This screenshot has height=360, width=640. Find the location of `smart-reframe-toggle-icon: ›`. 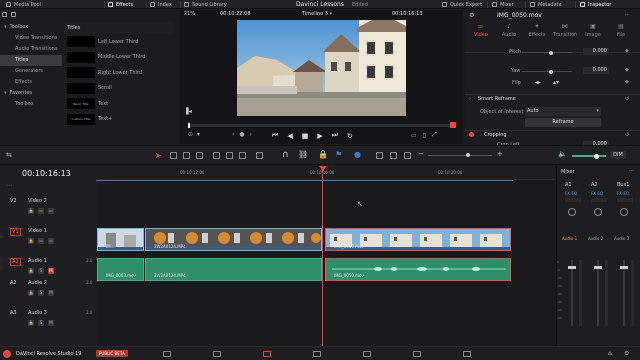

smart-reframe-toggle-icon: › is located at coordinates (470, 99).